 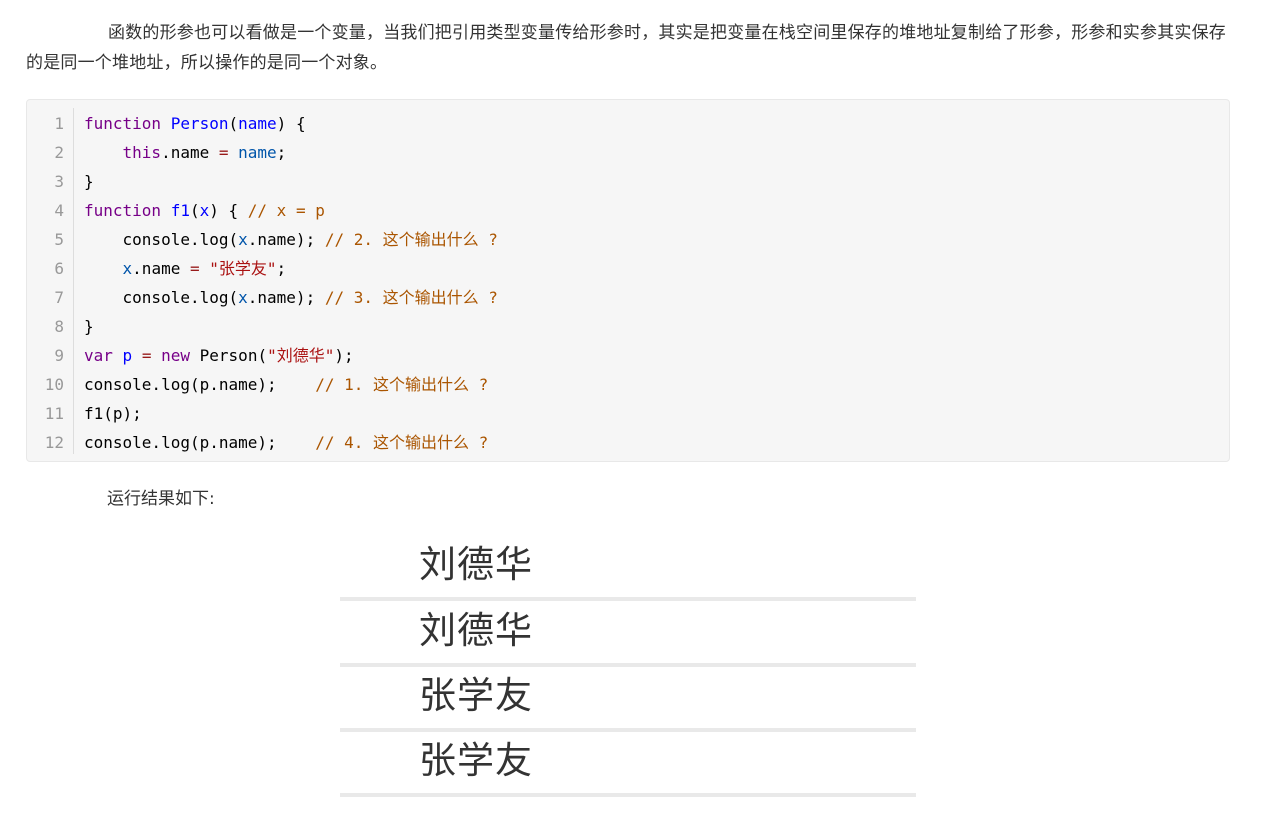 What do you see at coordinates (142, 152) in the screenshot?
I see `code-token: this` at bounding box center [142, 152].